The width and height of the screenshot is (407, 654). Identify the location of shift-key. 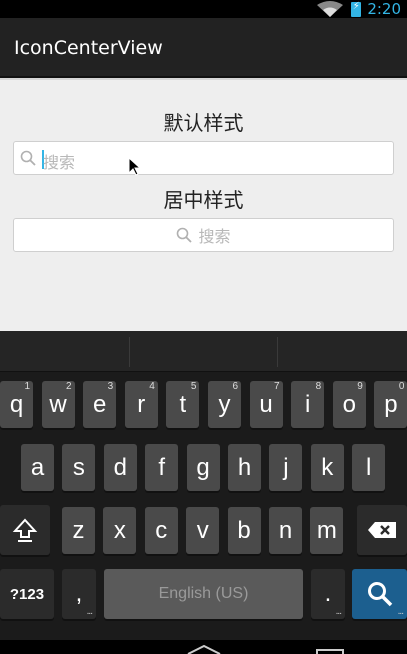
(25, 530).